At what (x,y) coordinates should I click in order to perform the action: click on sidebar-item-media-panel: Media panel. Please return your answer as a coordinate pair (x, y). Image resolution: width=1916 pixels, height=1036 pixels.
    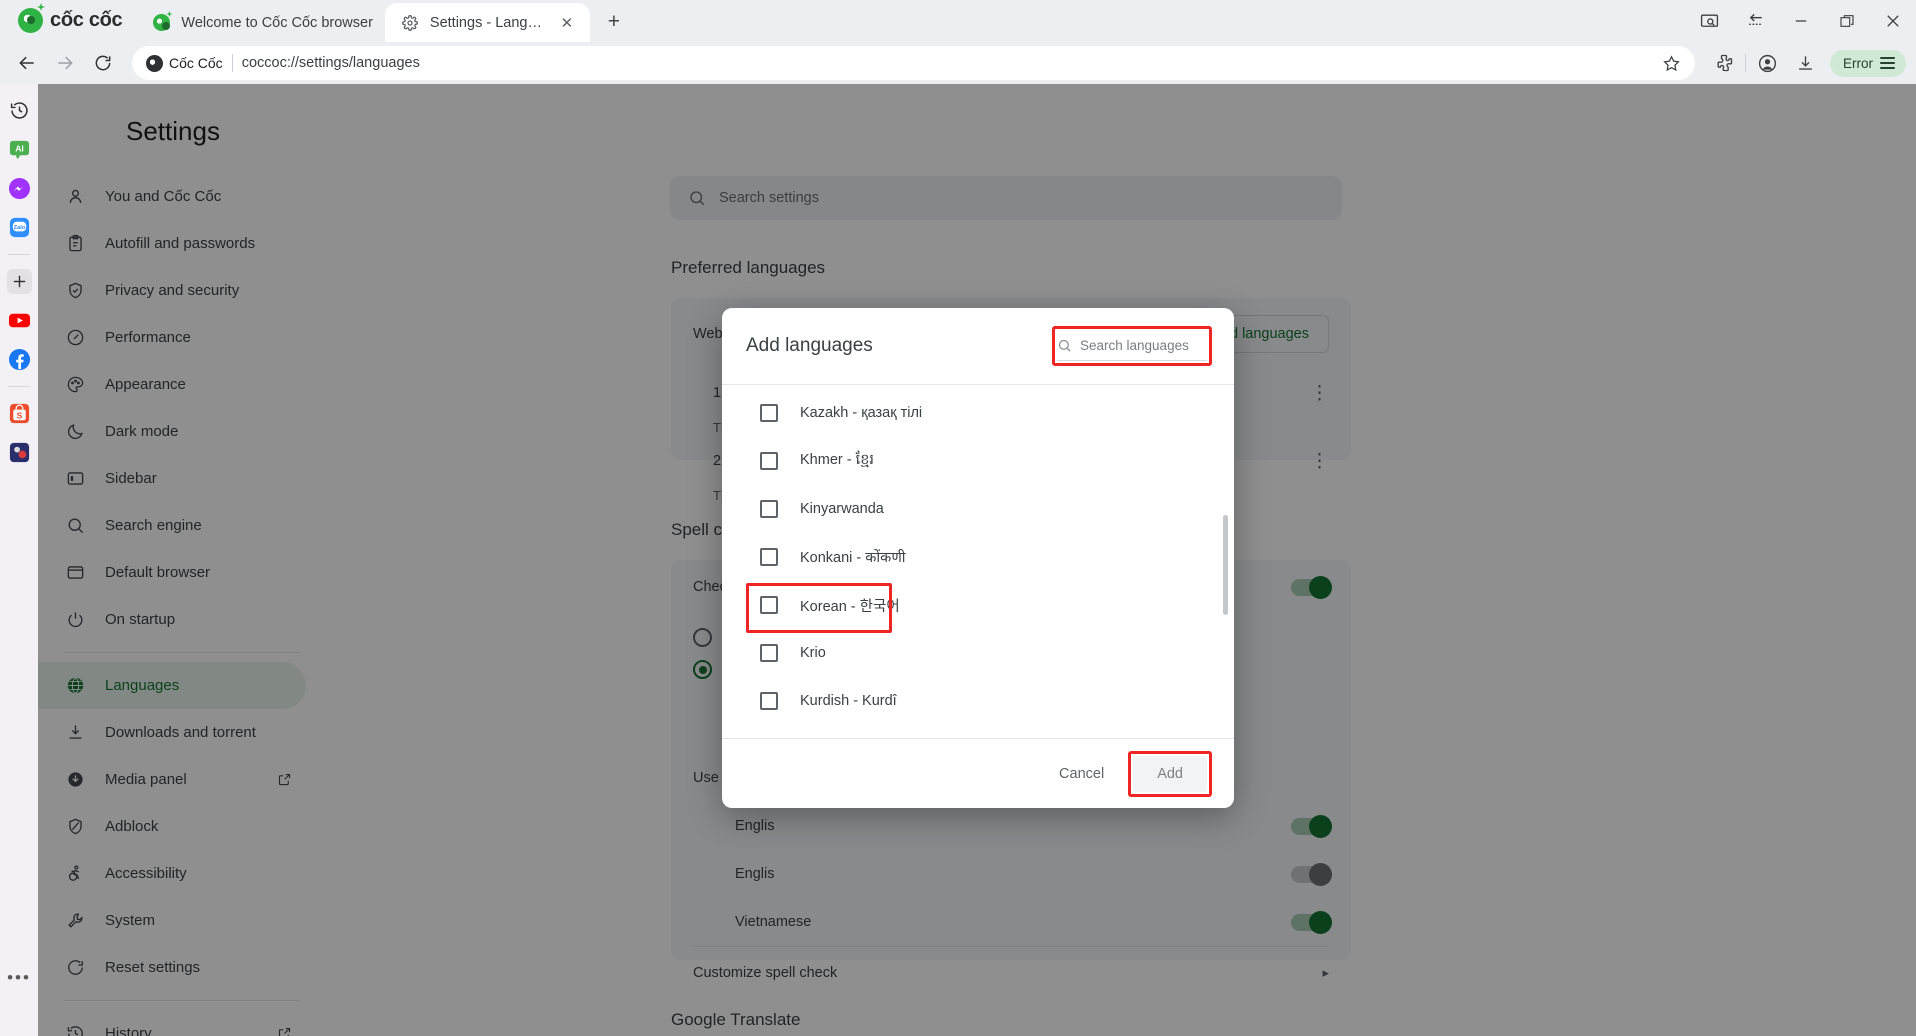
    Looking at the image, I should click on (172, 779).